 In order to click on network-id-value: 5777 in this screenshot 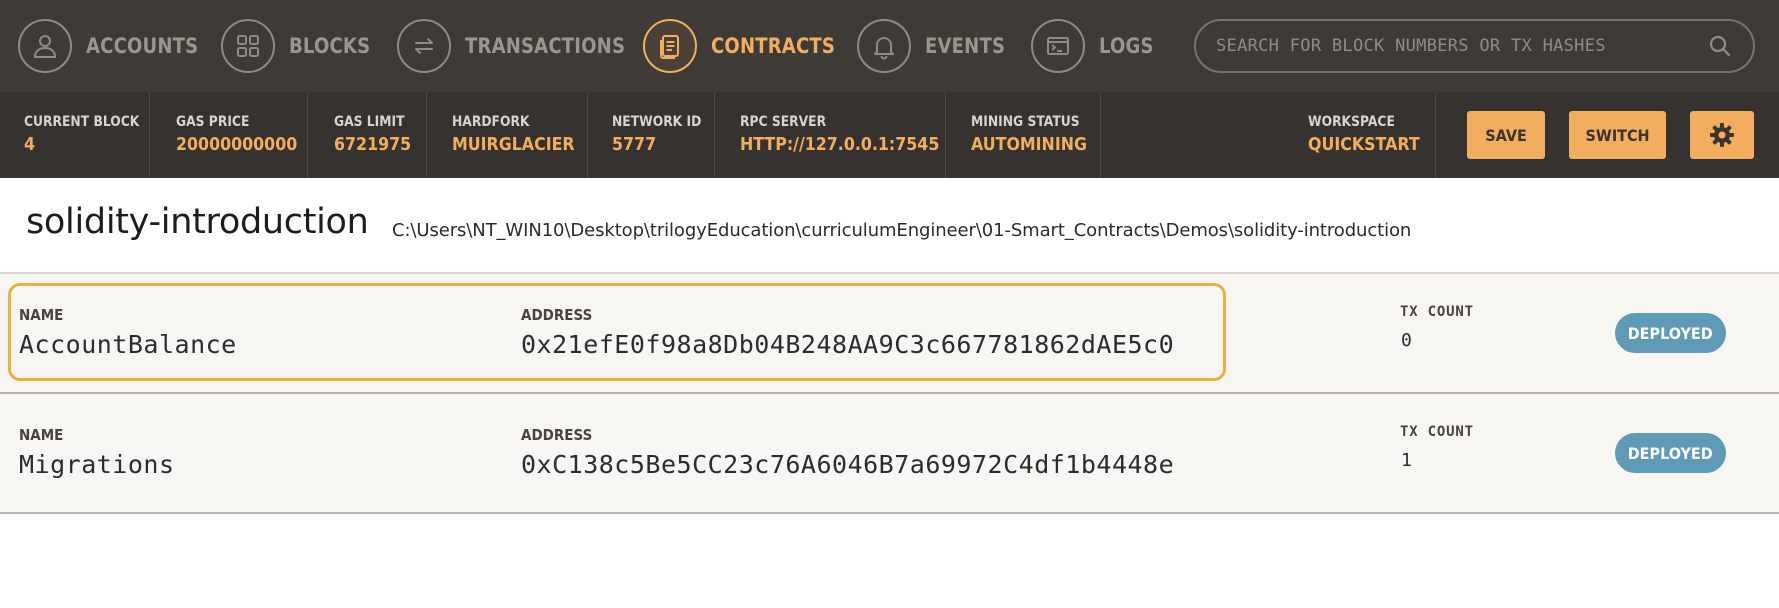, I will do `click(634, 144)`.